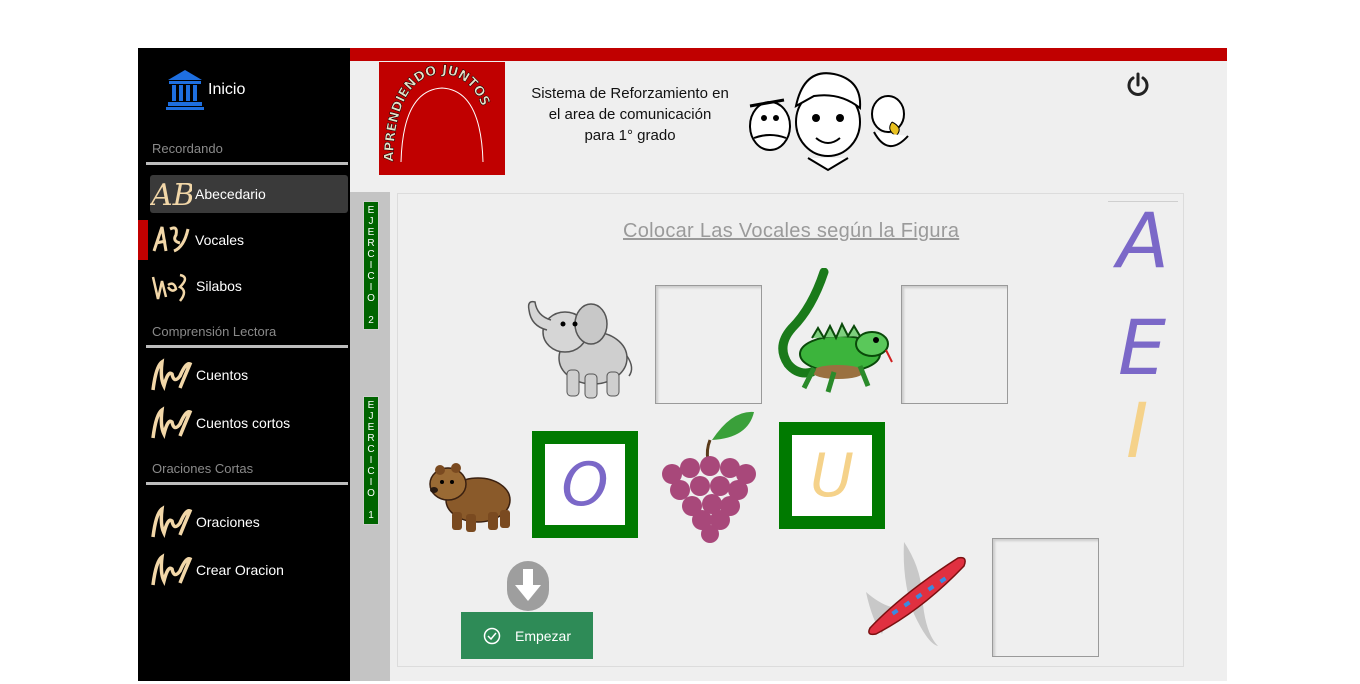 This screenshot has height=684, width=1360. What do you see at coordinates (835, 330) in the screenshot?
I see `iguana-figure` at bounding box center [835, 330].